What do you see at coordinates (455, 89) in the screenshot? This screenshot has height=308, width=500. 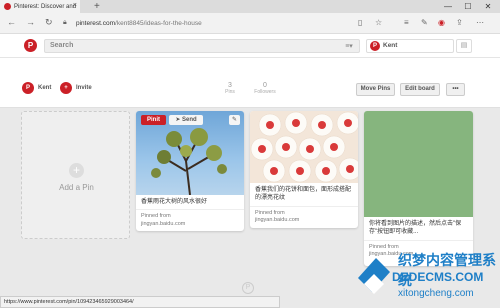 I see `more-options-button: •••` at bounding box center [455, 89].